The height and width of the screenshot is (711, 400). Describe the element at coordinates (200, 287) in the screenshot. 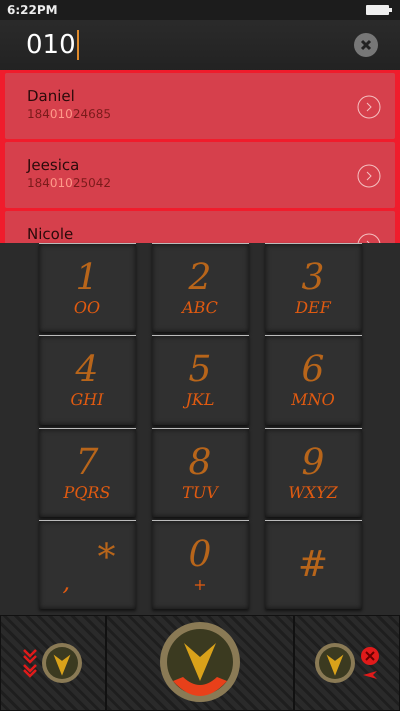

I see `dial-key: 2 ABC` at that location.